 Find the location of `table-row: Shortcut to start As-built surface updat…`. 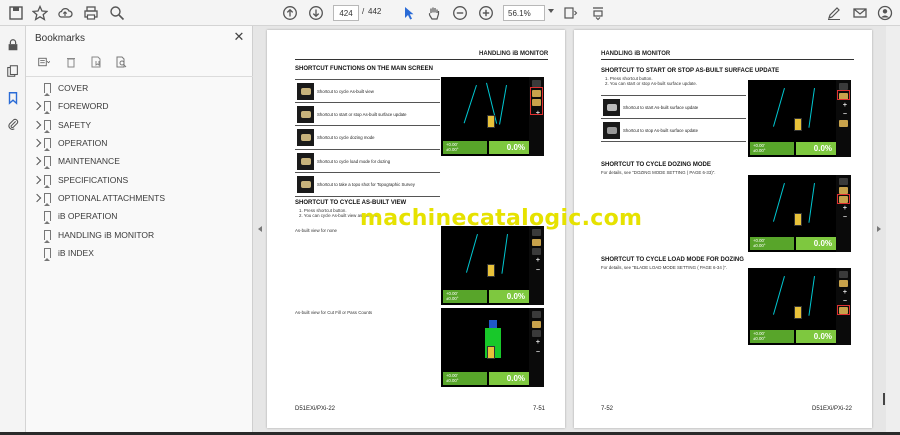

table-row: Shortcut to start As-built surface updat… is located at coordinates (673, 107).